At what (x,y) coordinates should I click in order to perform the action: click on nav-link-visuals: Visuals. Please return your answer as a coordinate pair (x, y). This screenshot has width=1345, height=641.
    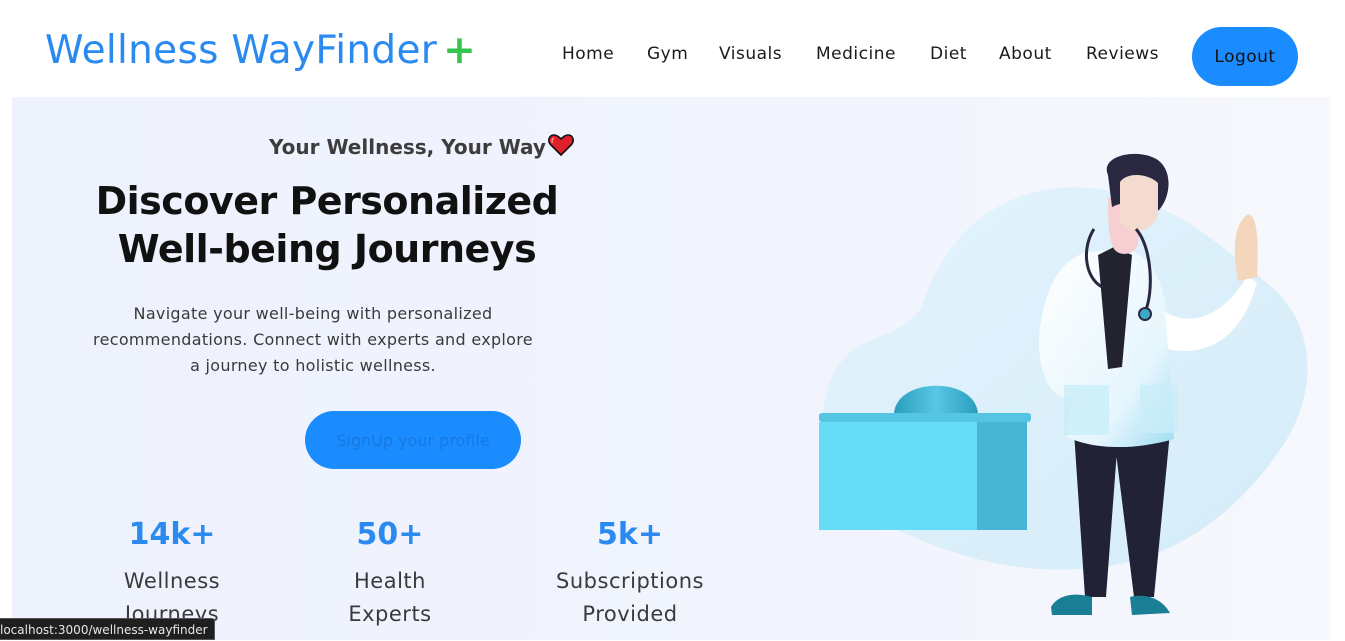
    Looking at the image, I should click on (750, 54).